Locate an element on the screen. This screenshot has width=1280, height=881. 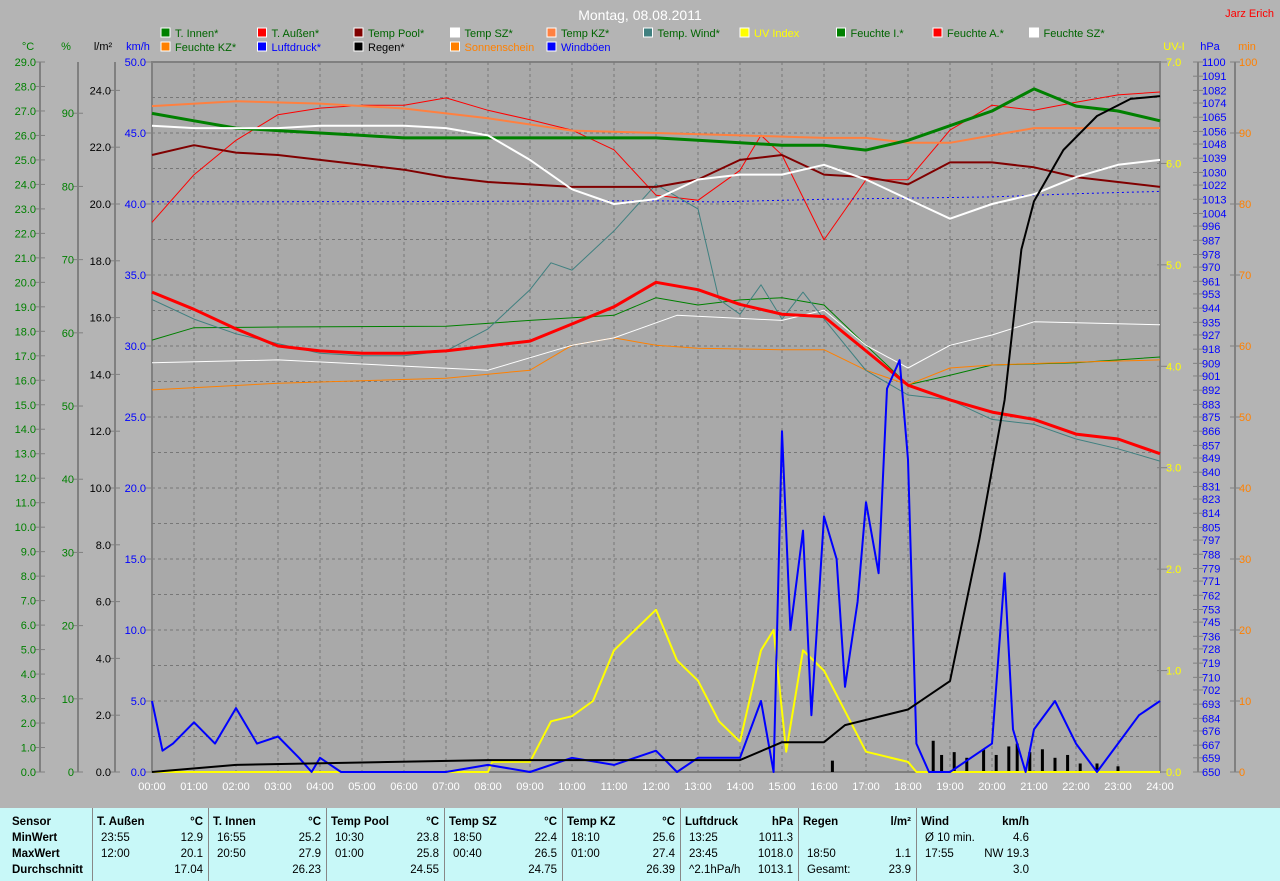
axis-tick-label: 80 is located at coordinates (68, 187).